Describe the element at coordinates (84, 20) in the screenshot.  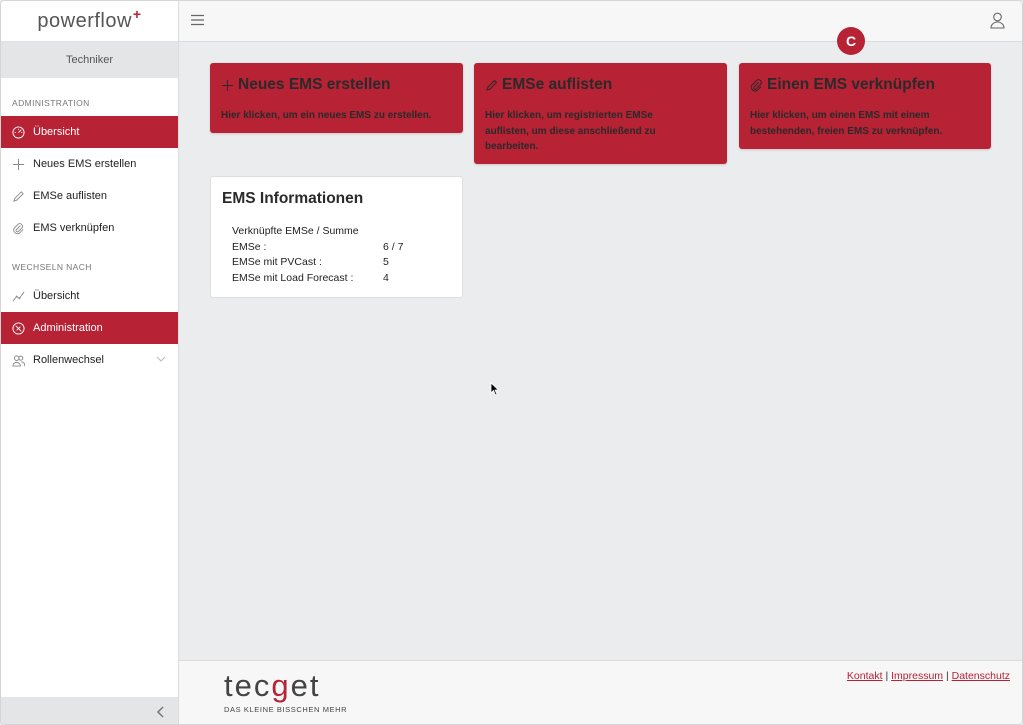
I see `brand-name: powerflow` at that location.